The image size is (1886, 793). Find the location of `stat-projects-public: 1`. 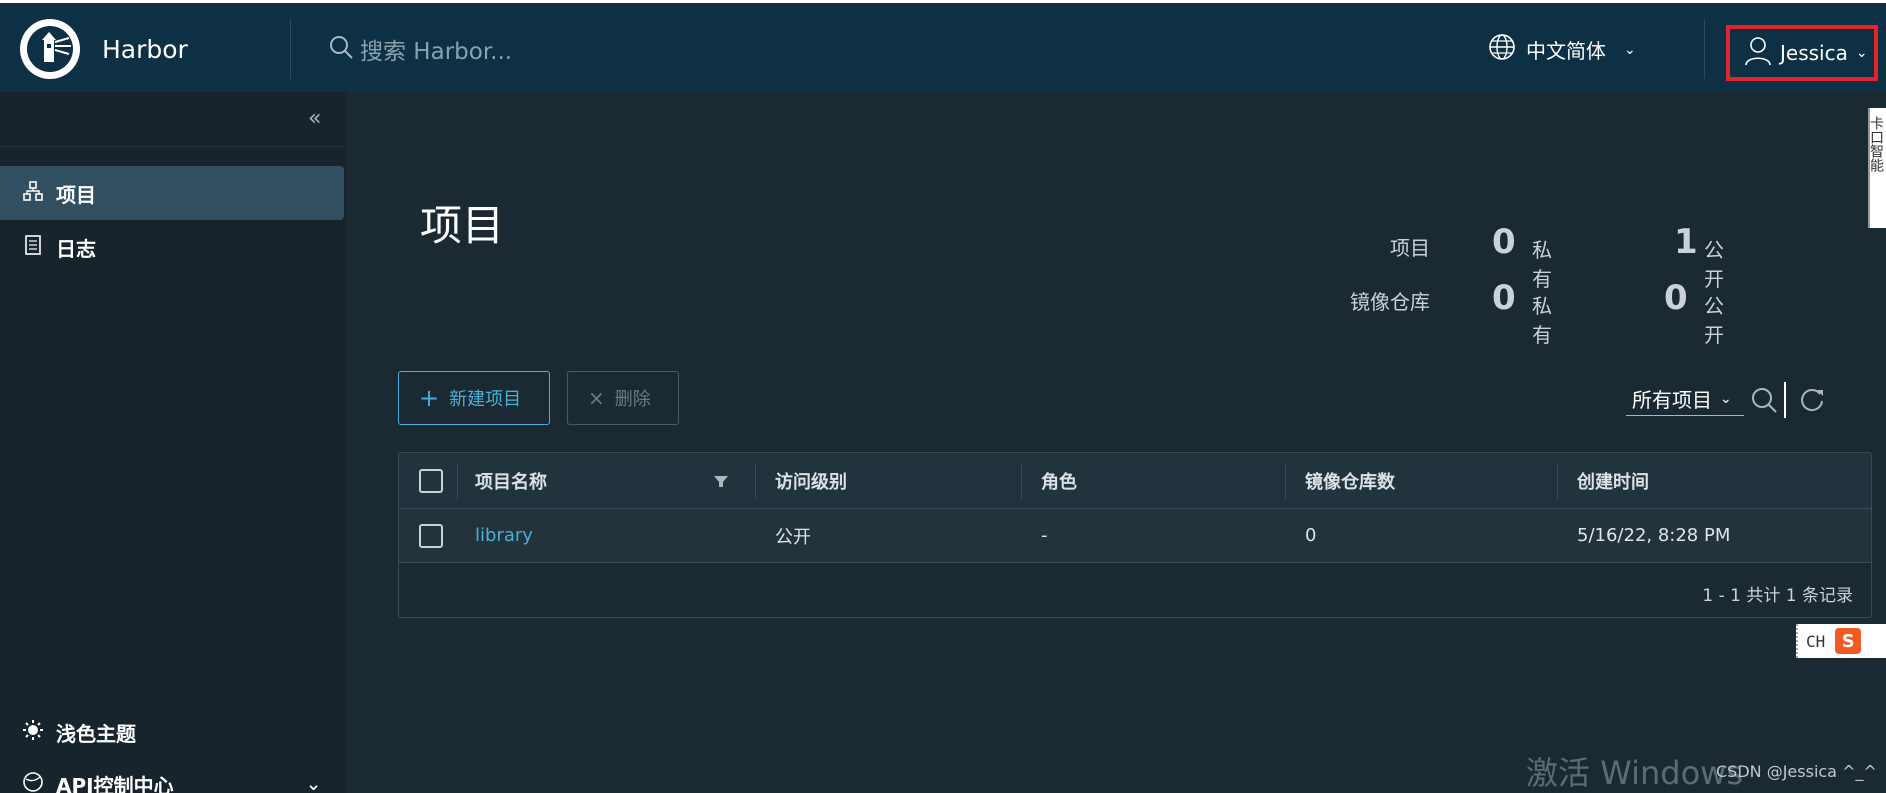

stat-projects-public: 1 is located at coordinates (1686, 242).